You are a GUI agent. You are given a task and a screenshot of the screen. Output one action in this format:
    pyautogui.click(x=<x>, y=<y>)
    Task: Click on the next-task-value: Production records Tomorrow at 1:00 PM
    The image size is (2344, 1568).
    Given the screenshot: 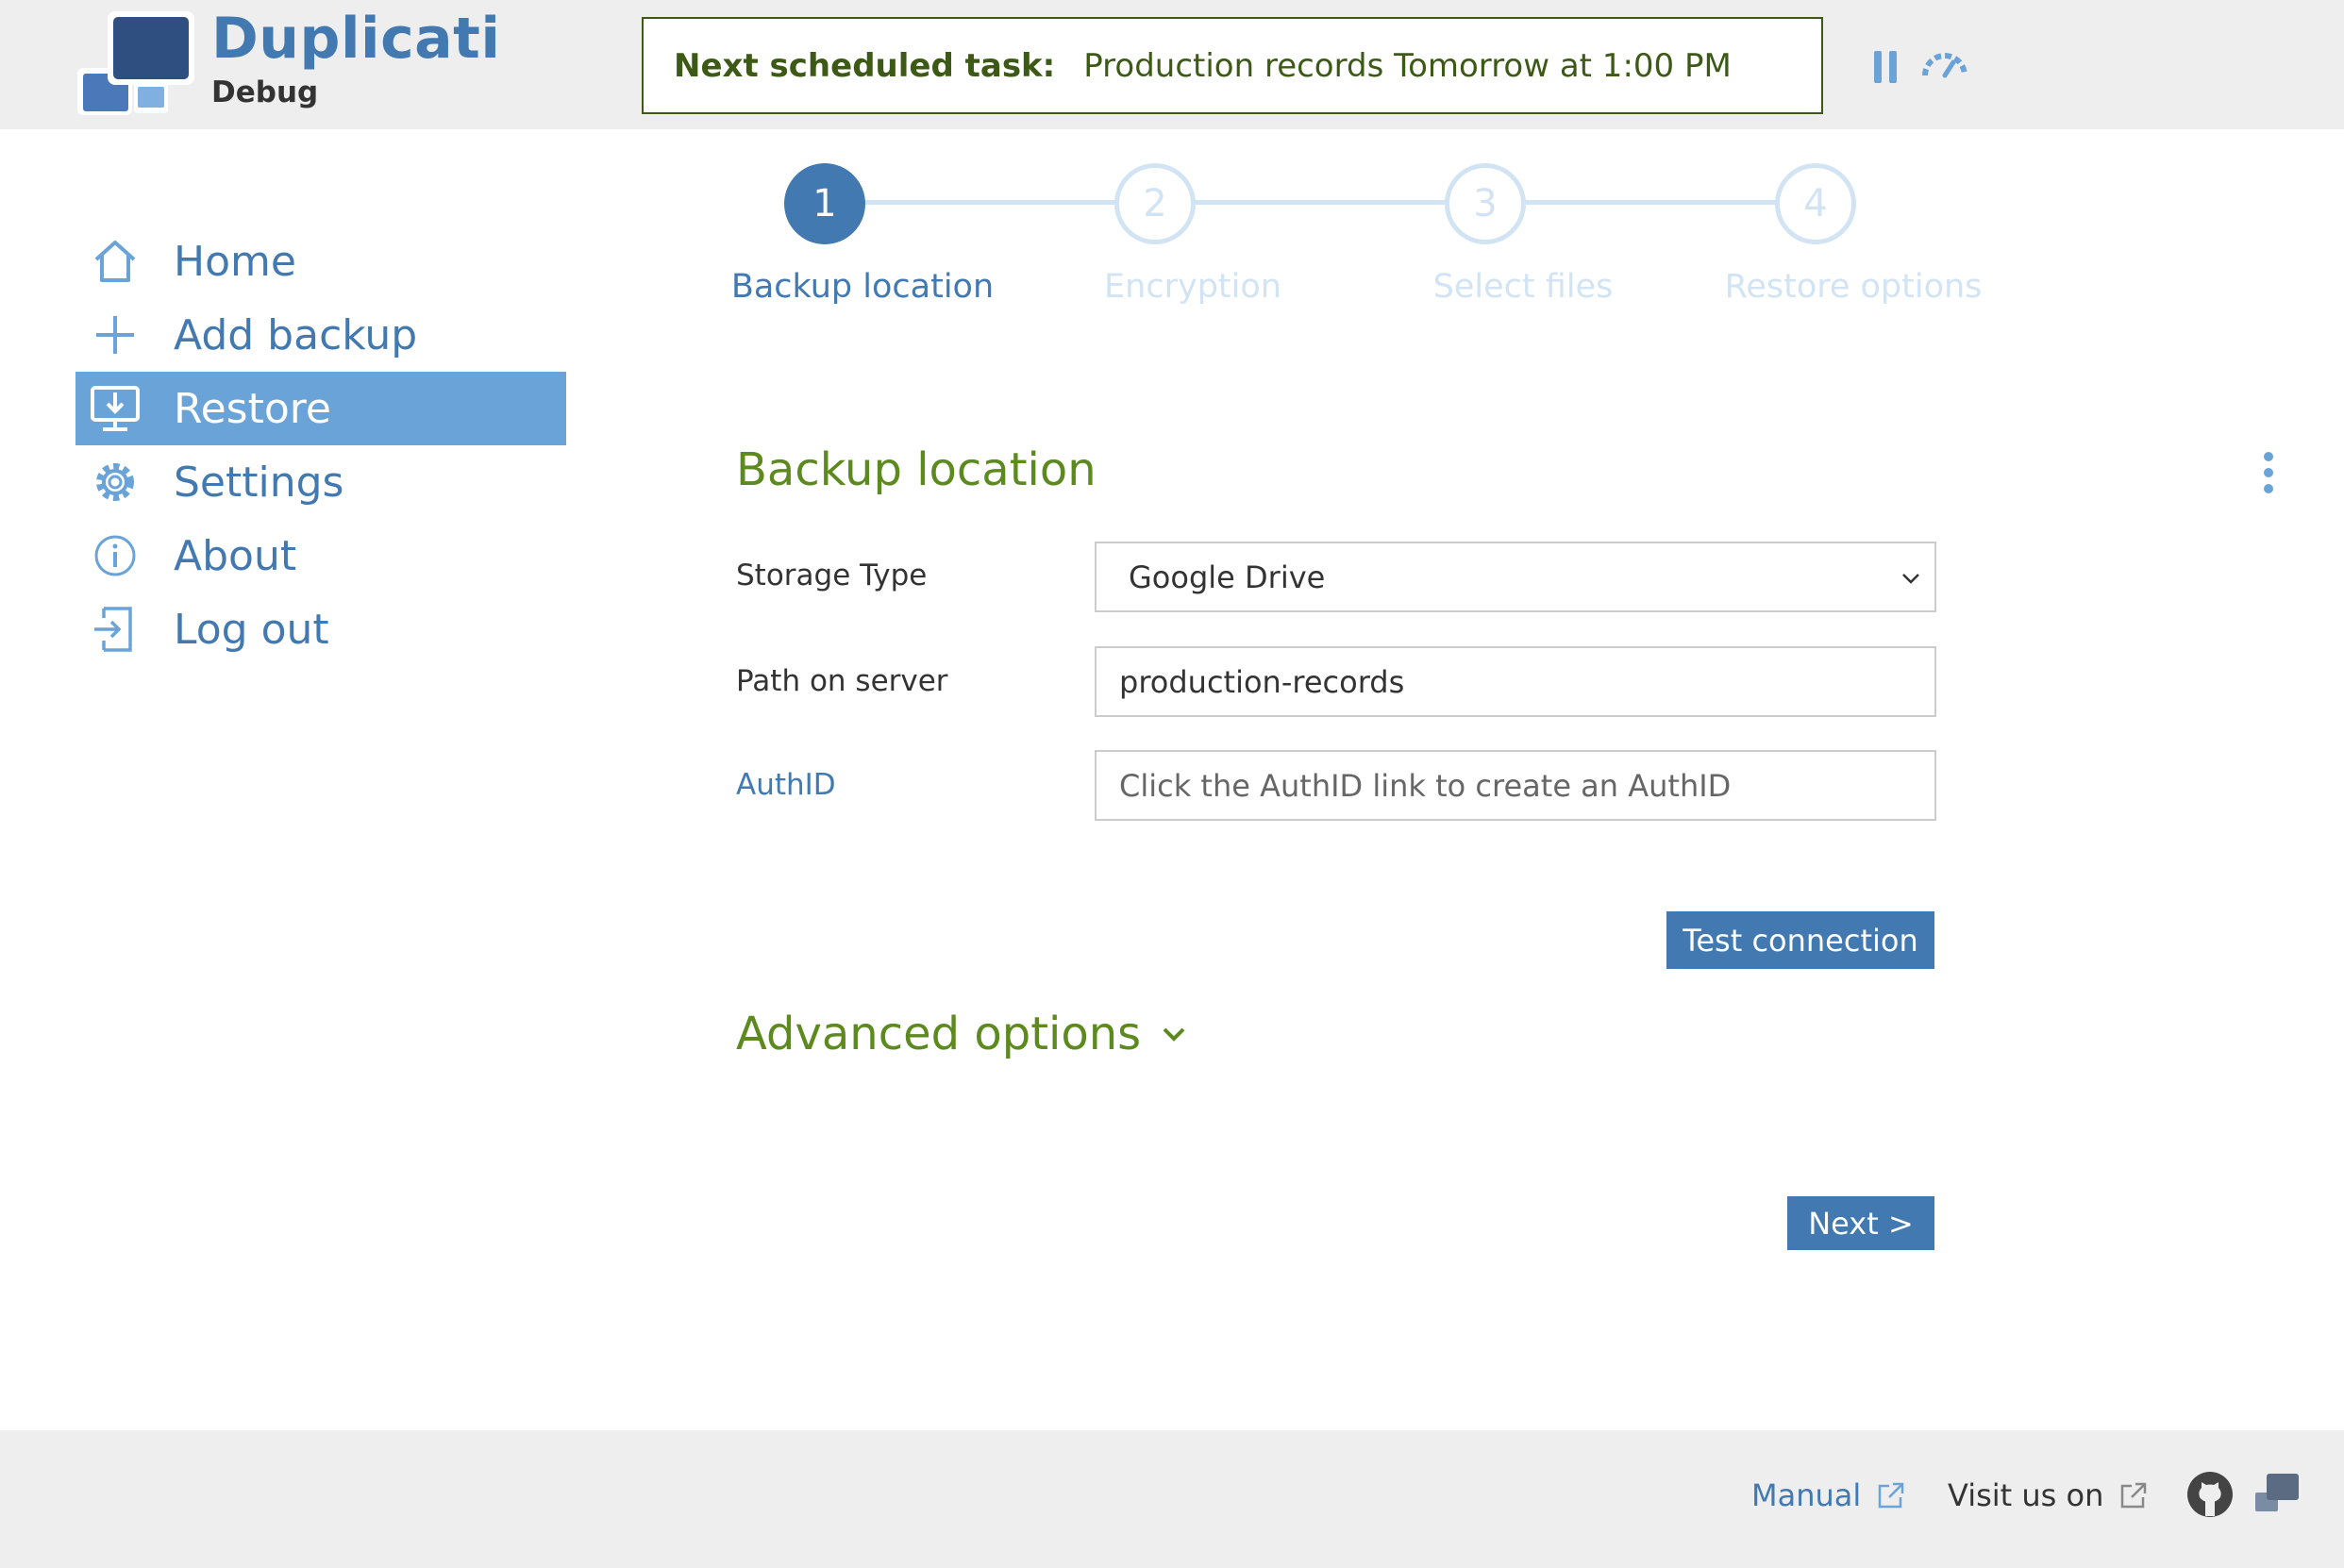 What is the action you would take?
    pyautogui.click(x=1407, y=66)
    